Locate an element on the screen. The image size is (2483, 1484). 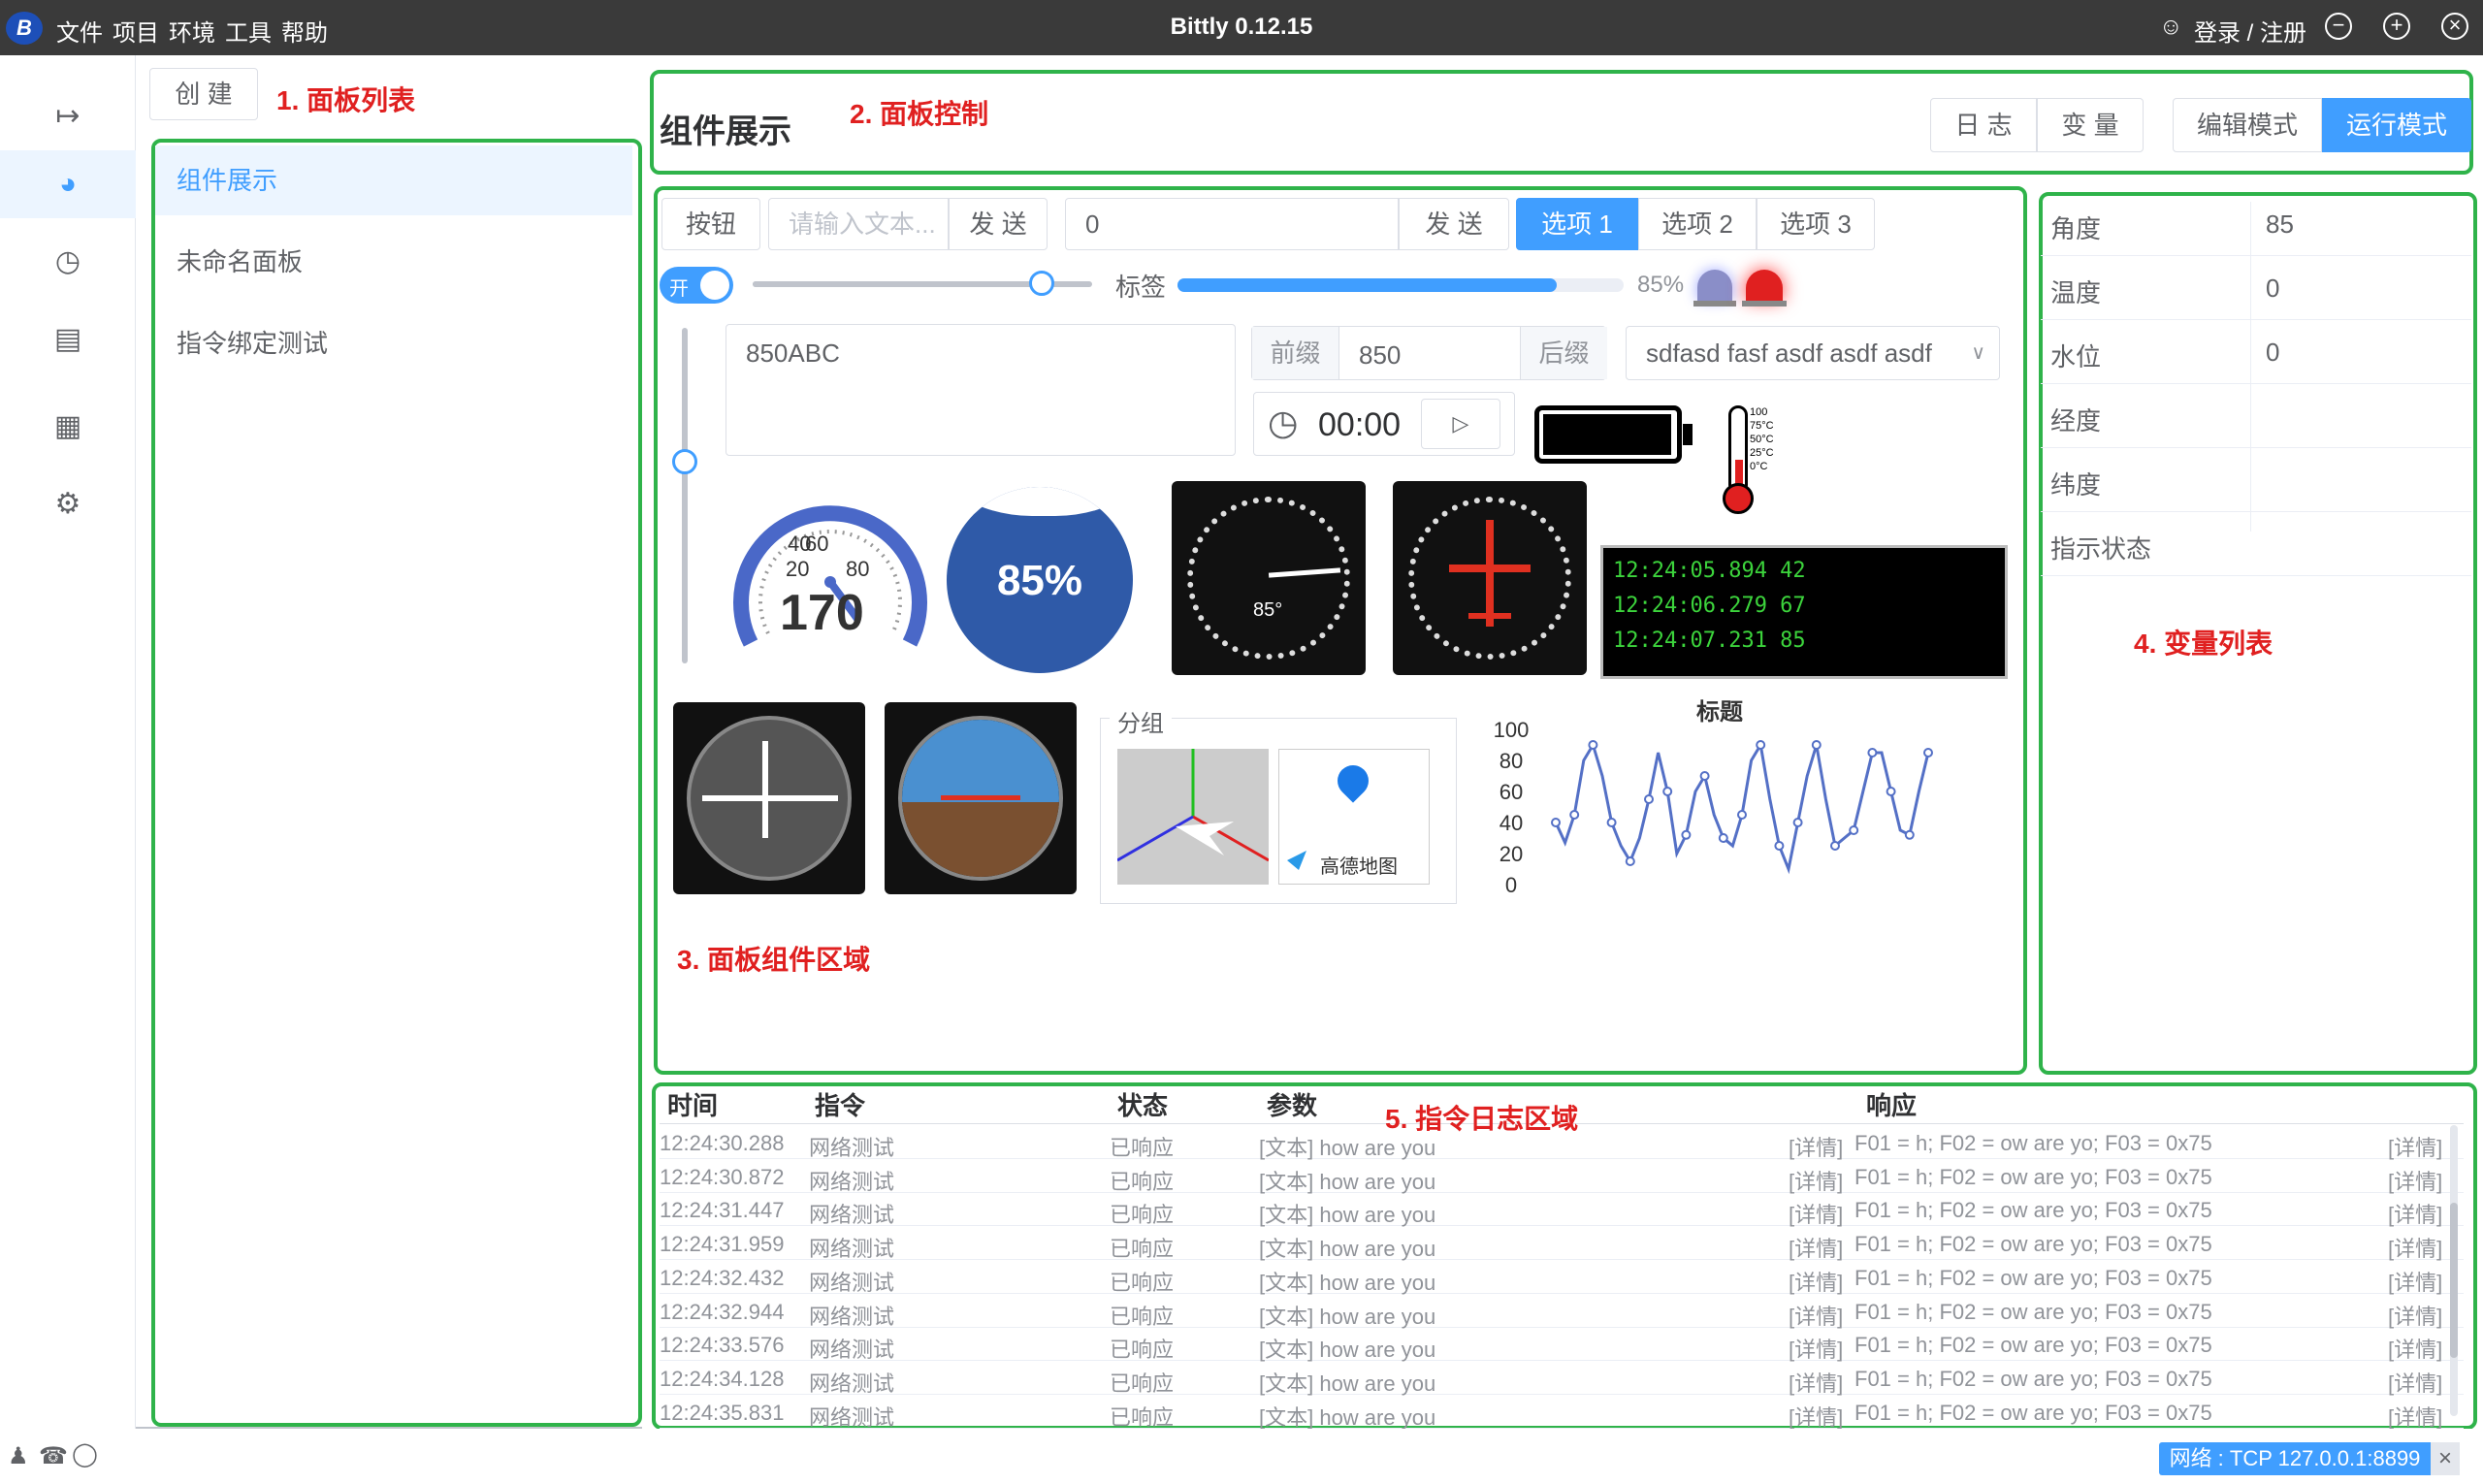
select-dropdown: sdfasd fasf asdf asdf asdf ∨ is located at coordinates (1813, 353).